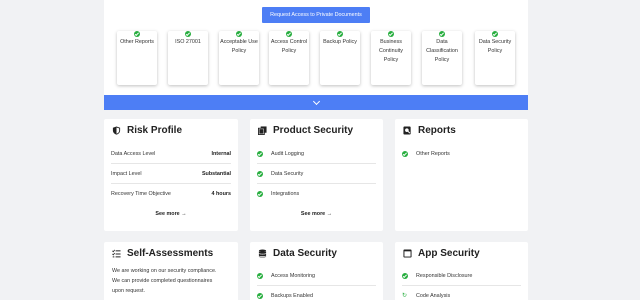 This screenshot has height=300, width=640. I want to click on risk-profile-title: Risk Profile, so click(155, 130).